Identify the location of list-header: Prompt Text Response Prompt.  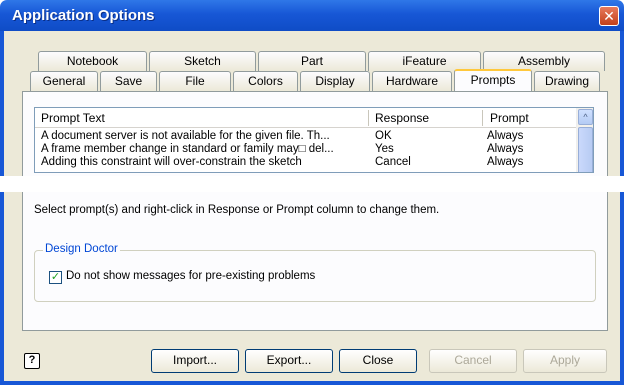
(306, 118).